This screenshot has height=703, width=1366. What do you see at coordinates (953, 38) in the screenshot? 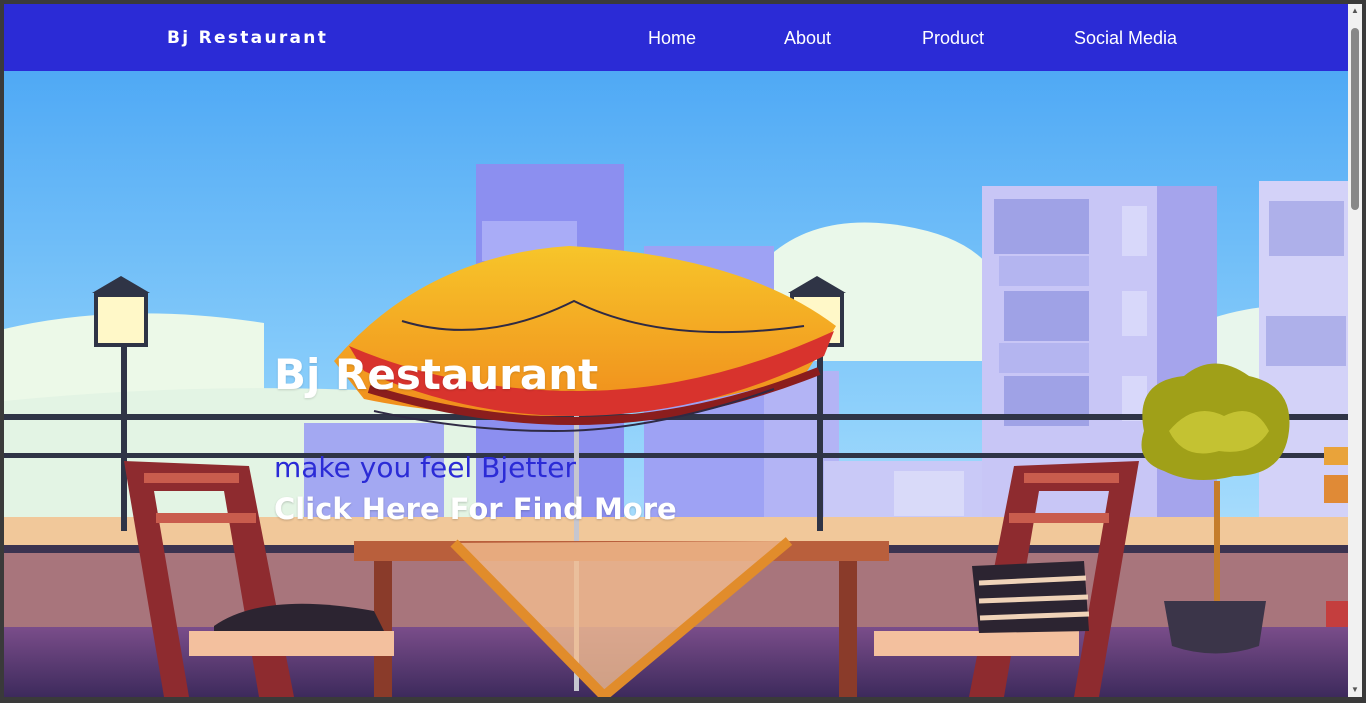
I see `nav-link-product: Product` at bounding box center [953, 38].